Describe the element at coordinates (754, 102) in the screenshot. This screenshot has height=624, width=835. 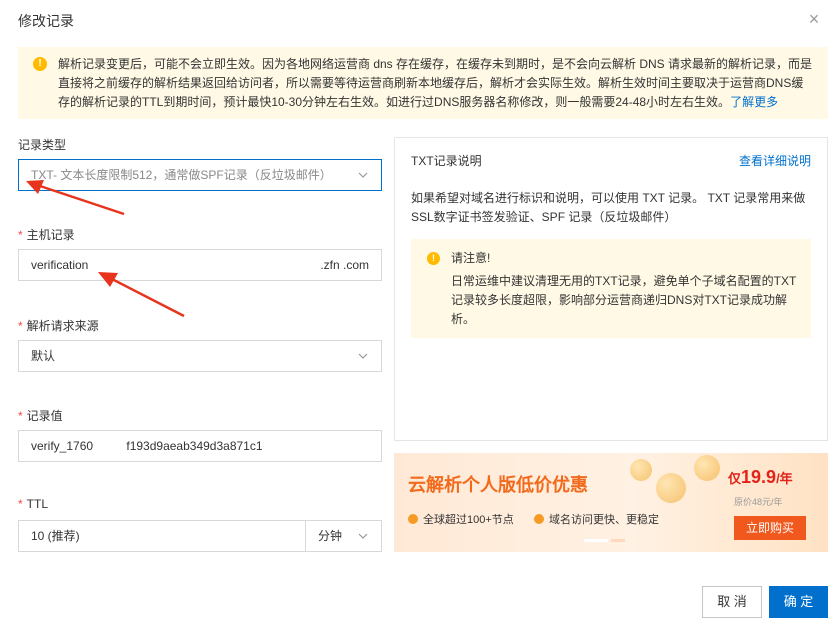
I see `learn-more-link: 了解更多` at that location.